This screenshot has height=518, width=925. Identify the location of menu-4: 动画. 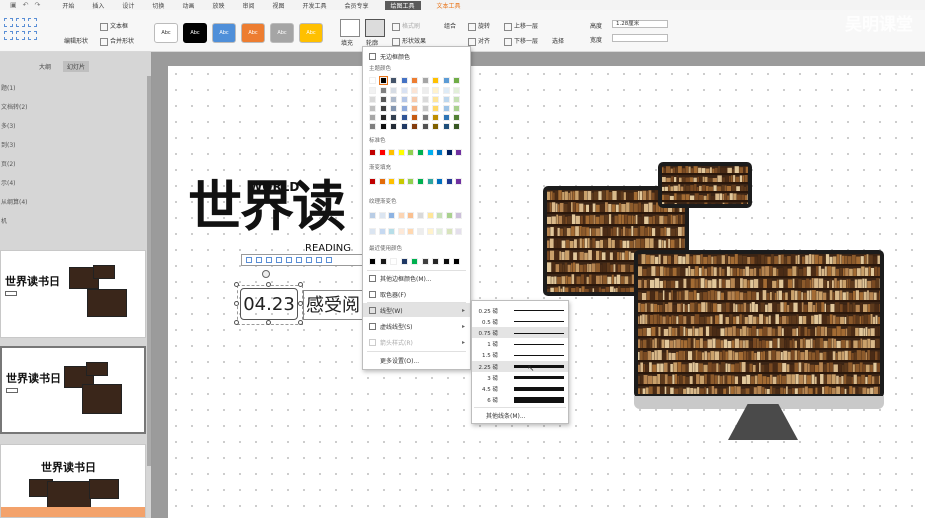
(188, 5).